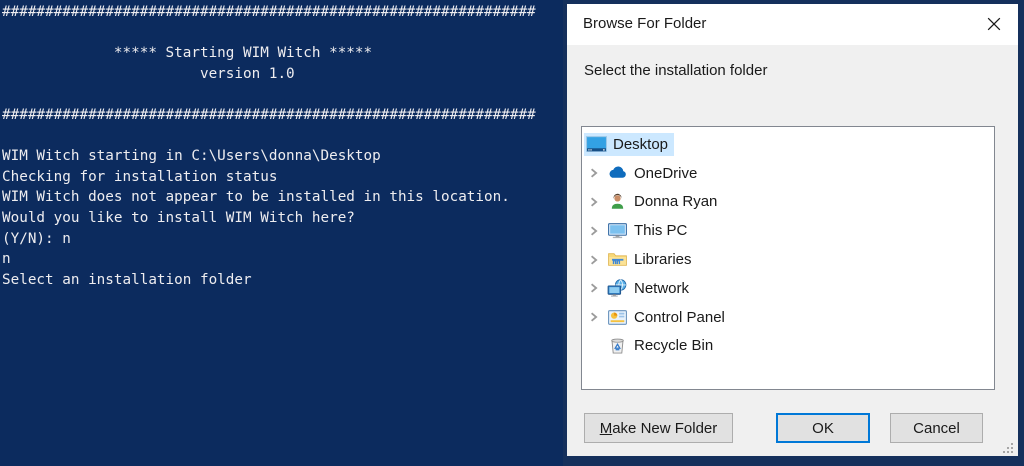 Image resolution: width=1024 pixels, height=466 pixels. I want to click on tree-item-libraries: Libraries, so click(788, 259).